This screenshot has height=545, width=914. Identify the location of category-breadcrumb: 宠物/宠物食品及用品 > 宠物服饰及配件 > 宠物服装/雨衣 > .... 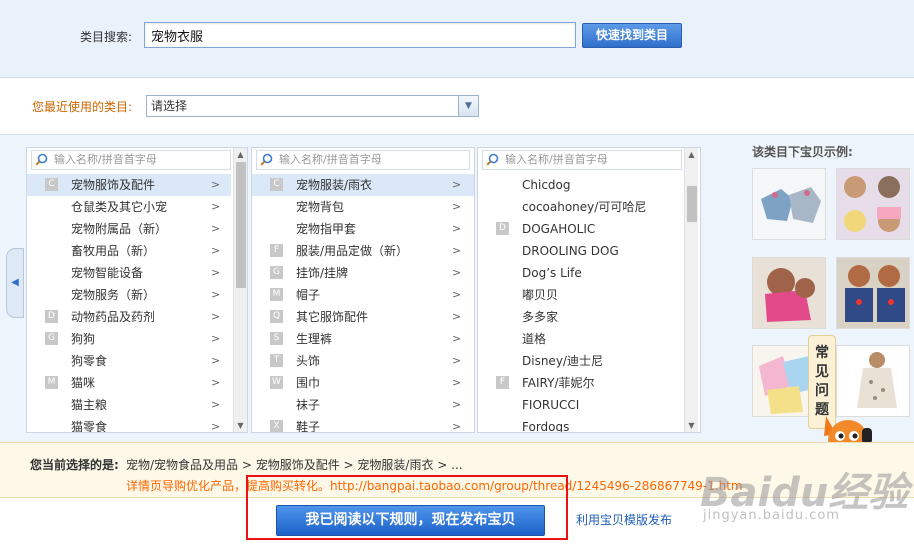
(294, 465).